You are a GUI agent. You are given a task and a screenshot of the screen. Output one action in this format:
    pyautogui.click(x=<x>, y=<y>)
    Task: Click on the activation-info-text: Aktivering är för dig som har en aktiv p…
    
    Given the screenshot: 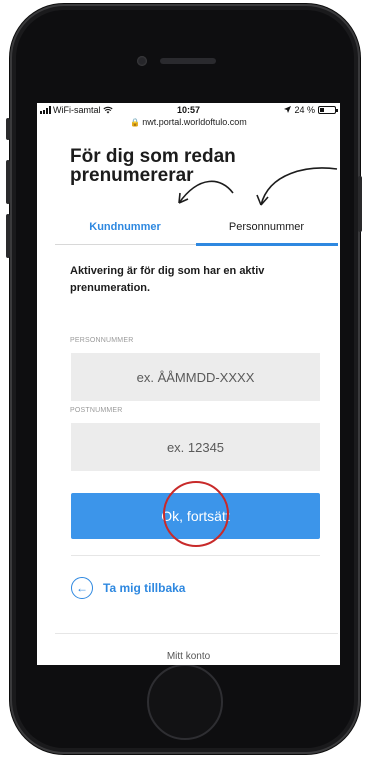 What is the action you would take?
    pyautogui.click(x=167, y=279)
    